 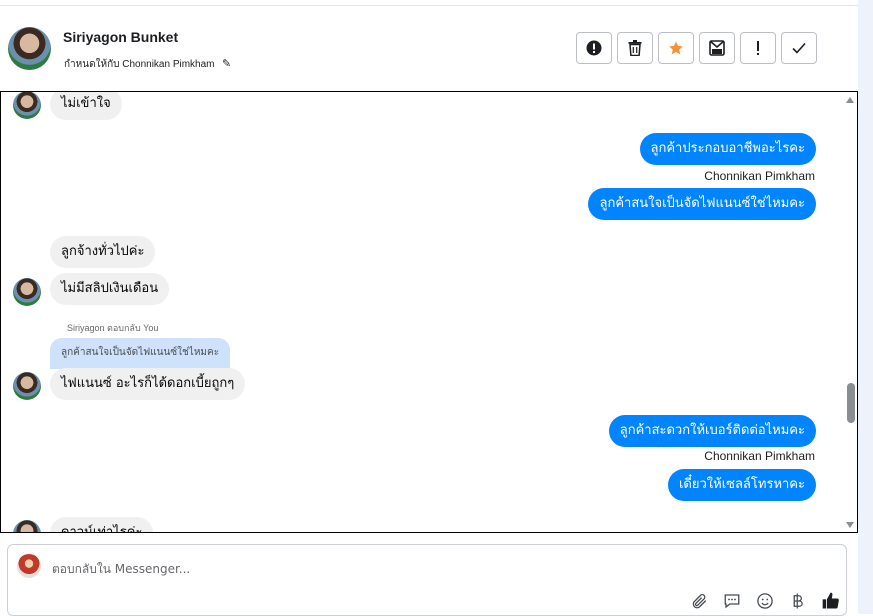 I want to click on alert-circle-icon, so click(x=594, y=48).